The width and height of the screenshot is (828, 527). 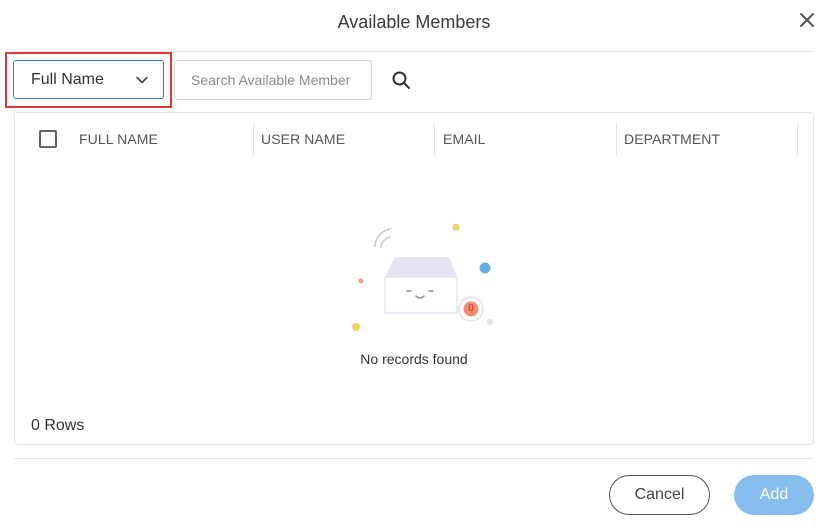 I want to click on close-button, so click(x=807, y=20).